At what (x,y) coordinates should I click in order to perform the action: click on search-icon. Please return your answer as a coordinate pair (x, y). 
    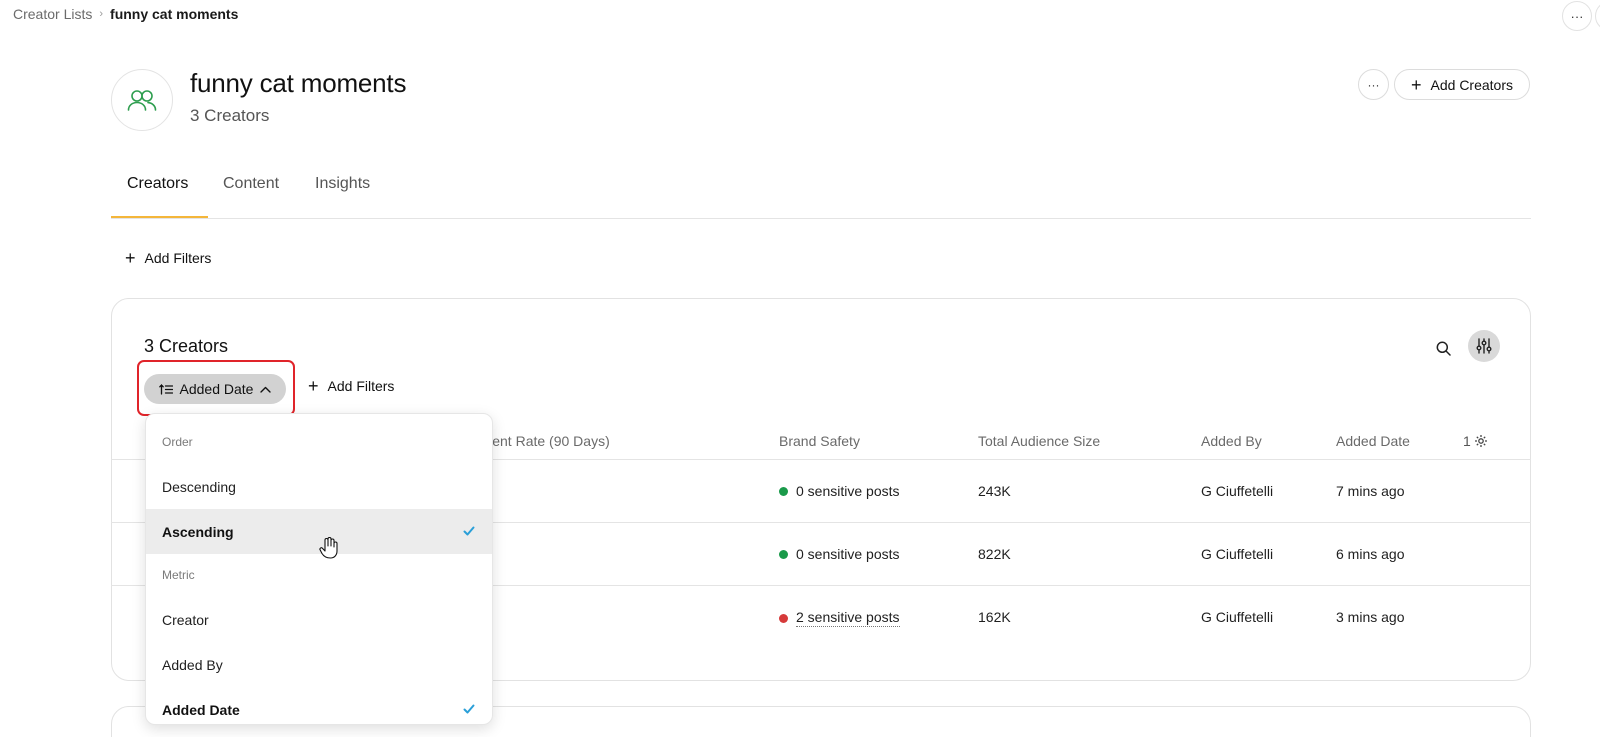
    Looking at the image, I should click on (1443, 348).